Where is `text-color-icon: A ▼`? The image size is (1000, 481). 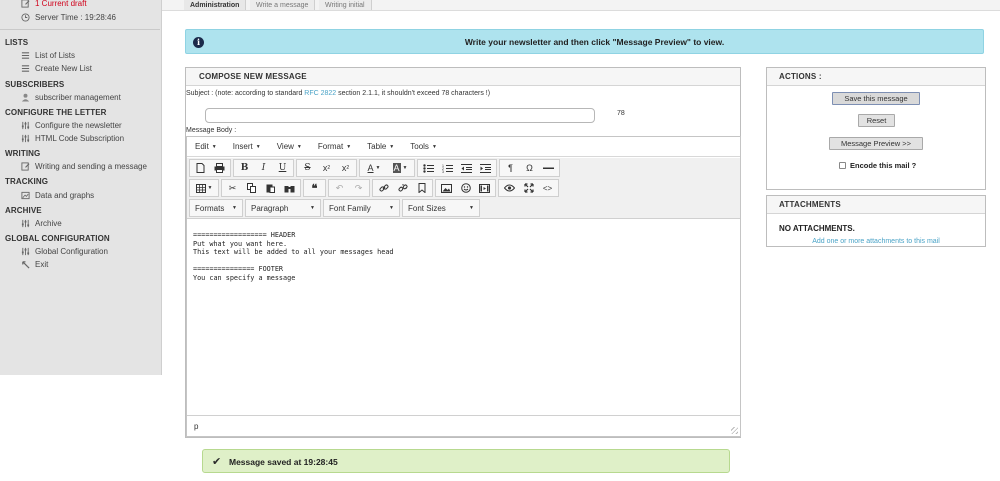
text-color-icon: A ▼ is located at coordinates (374, 168).